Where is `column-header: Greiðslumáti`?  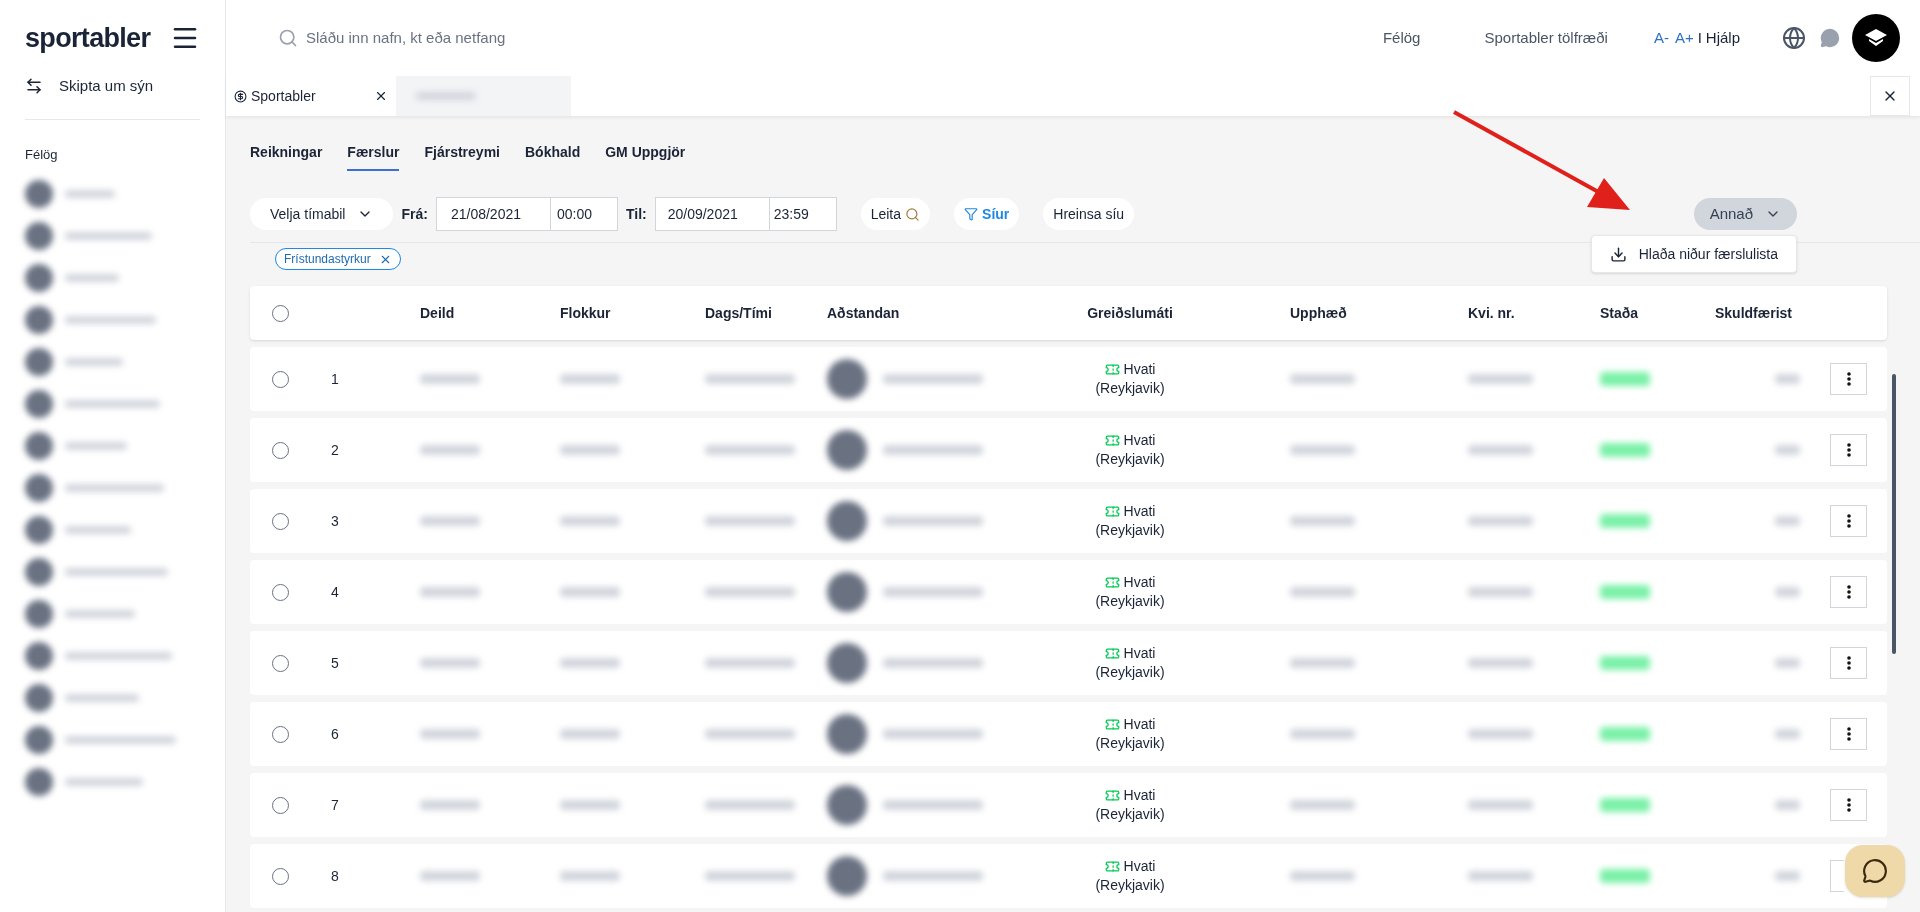
column-header: Greiðslumáti is located at coordinates (1130, 313).